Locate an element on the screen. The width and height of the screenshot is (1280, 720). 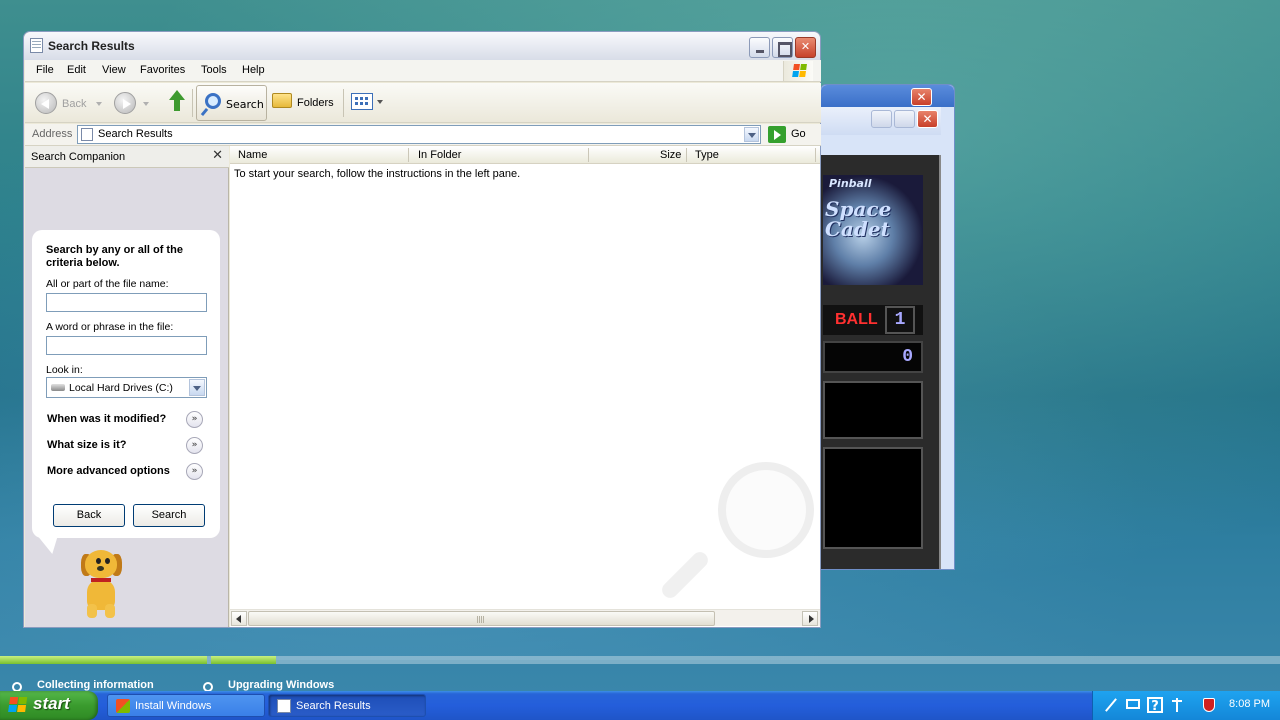
maximize-button is located at coordinates (782, 47).